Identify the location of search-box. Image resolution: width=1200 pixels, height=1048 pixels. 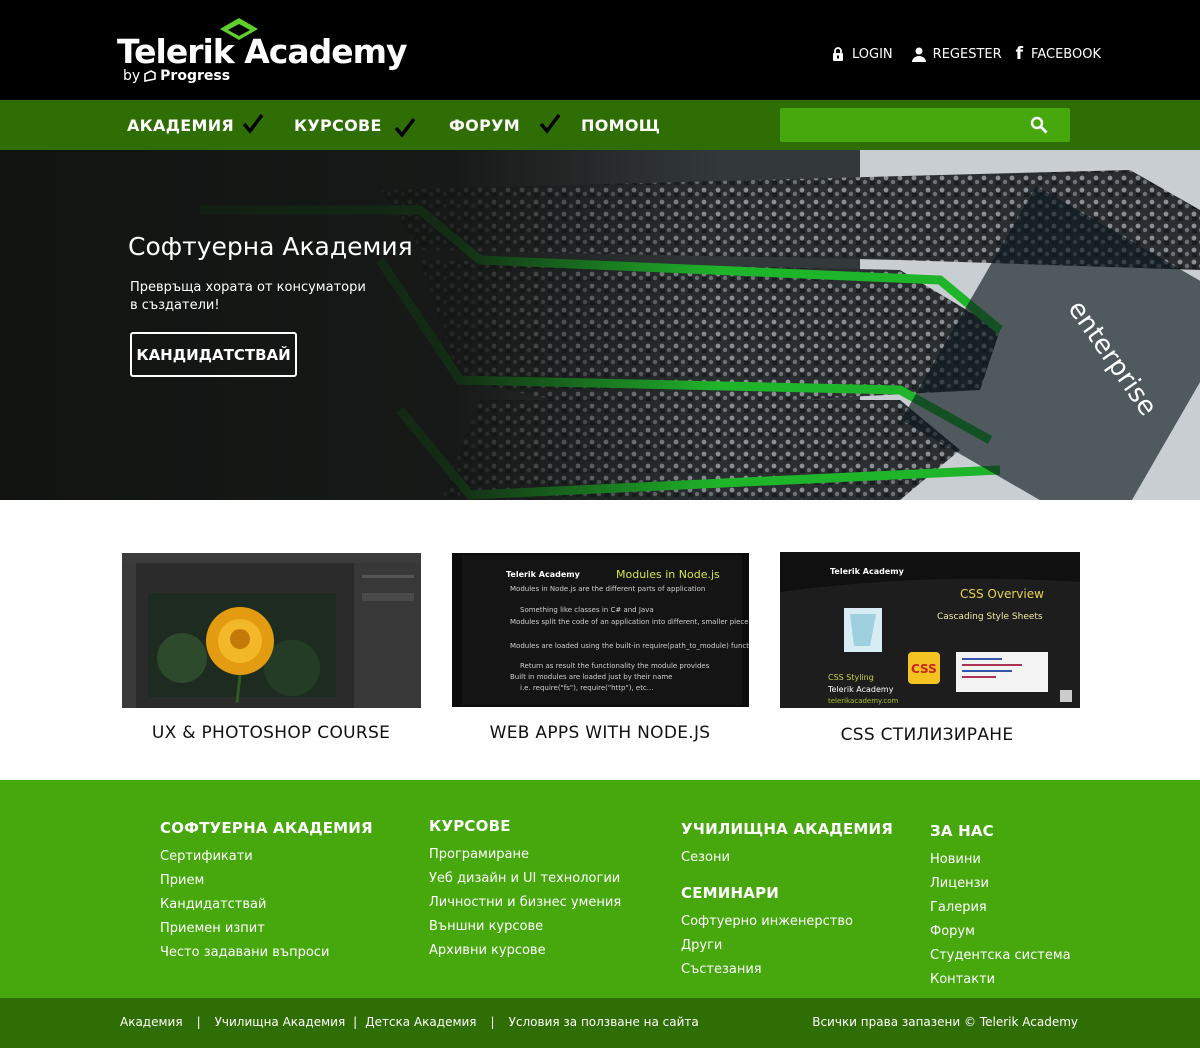
(925, 125).